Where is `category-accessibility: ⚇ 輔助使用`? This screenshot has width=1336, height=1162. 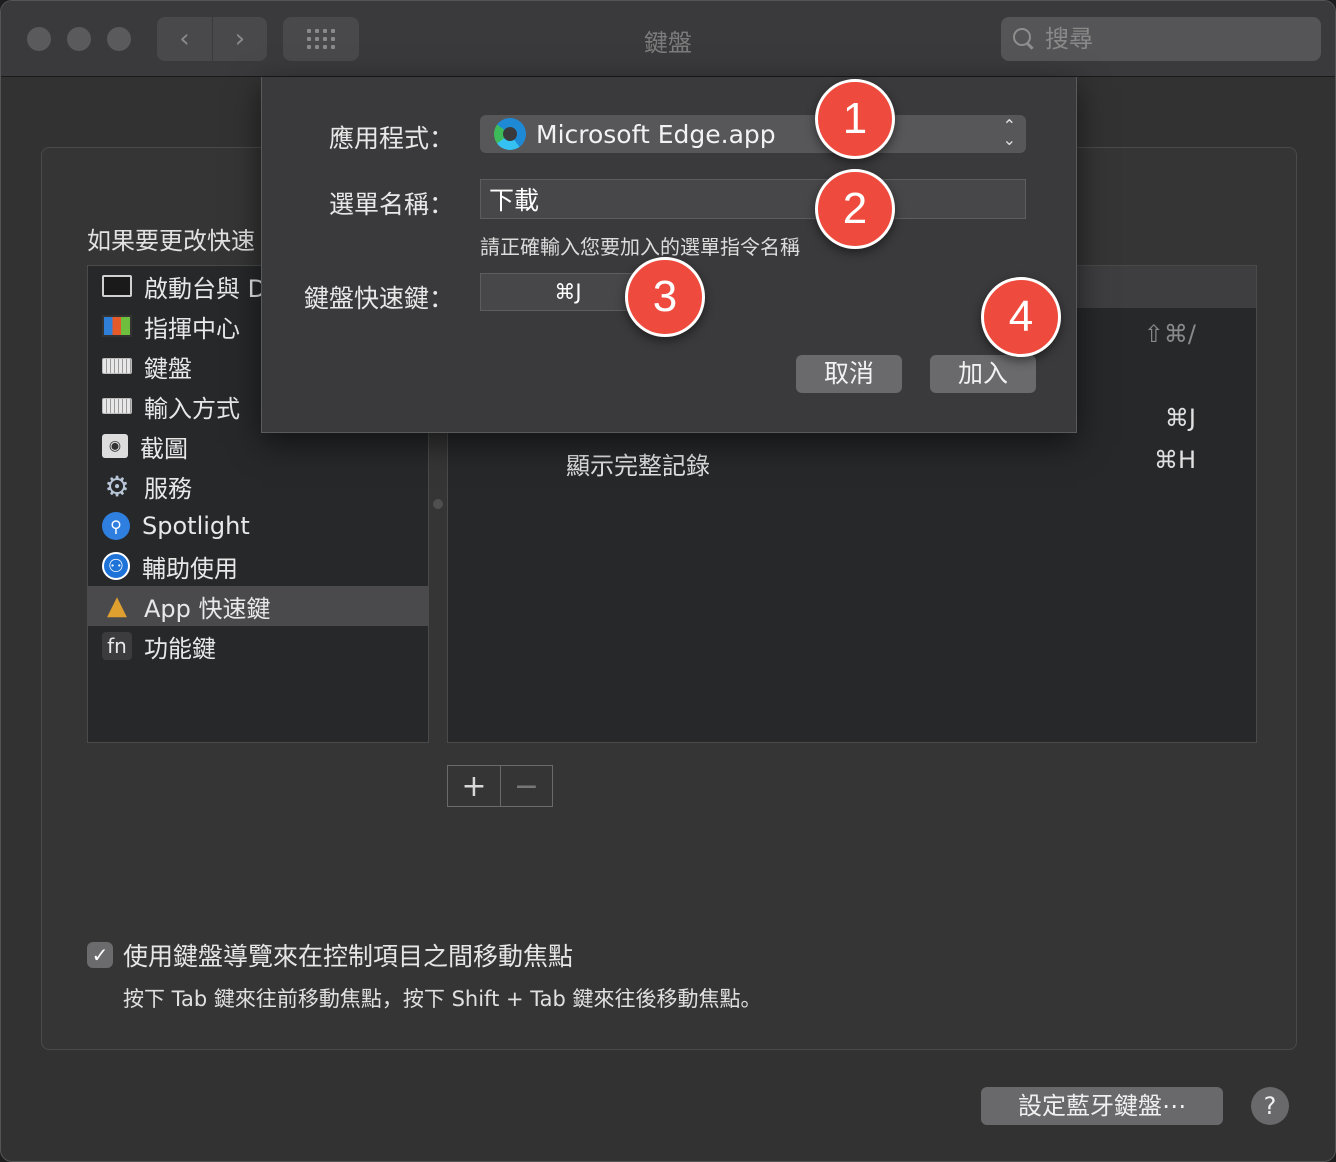 category-accessibility: ⚇ 輔助使用 is located at coordinates (258, 566).